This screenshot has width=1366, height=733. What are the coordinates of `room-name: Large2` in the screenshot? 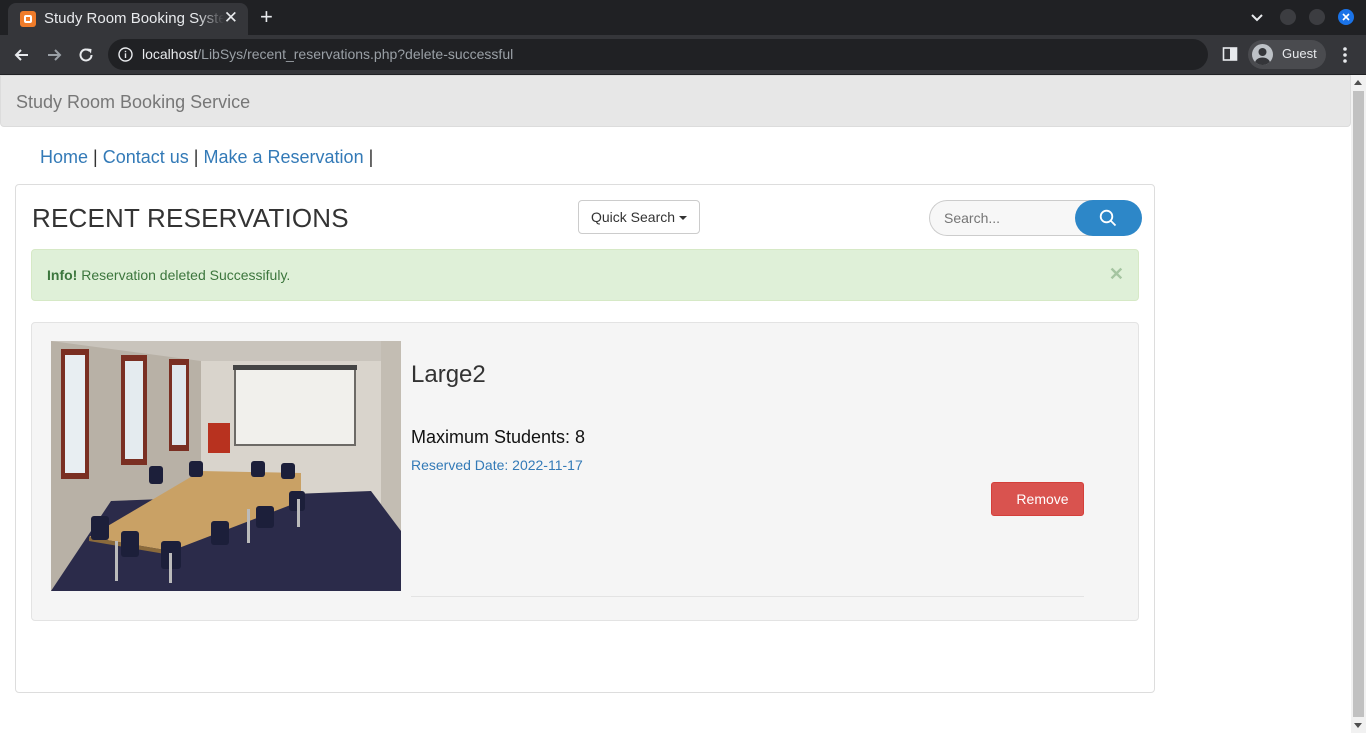 It's located at (448, 374).